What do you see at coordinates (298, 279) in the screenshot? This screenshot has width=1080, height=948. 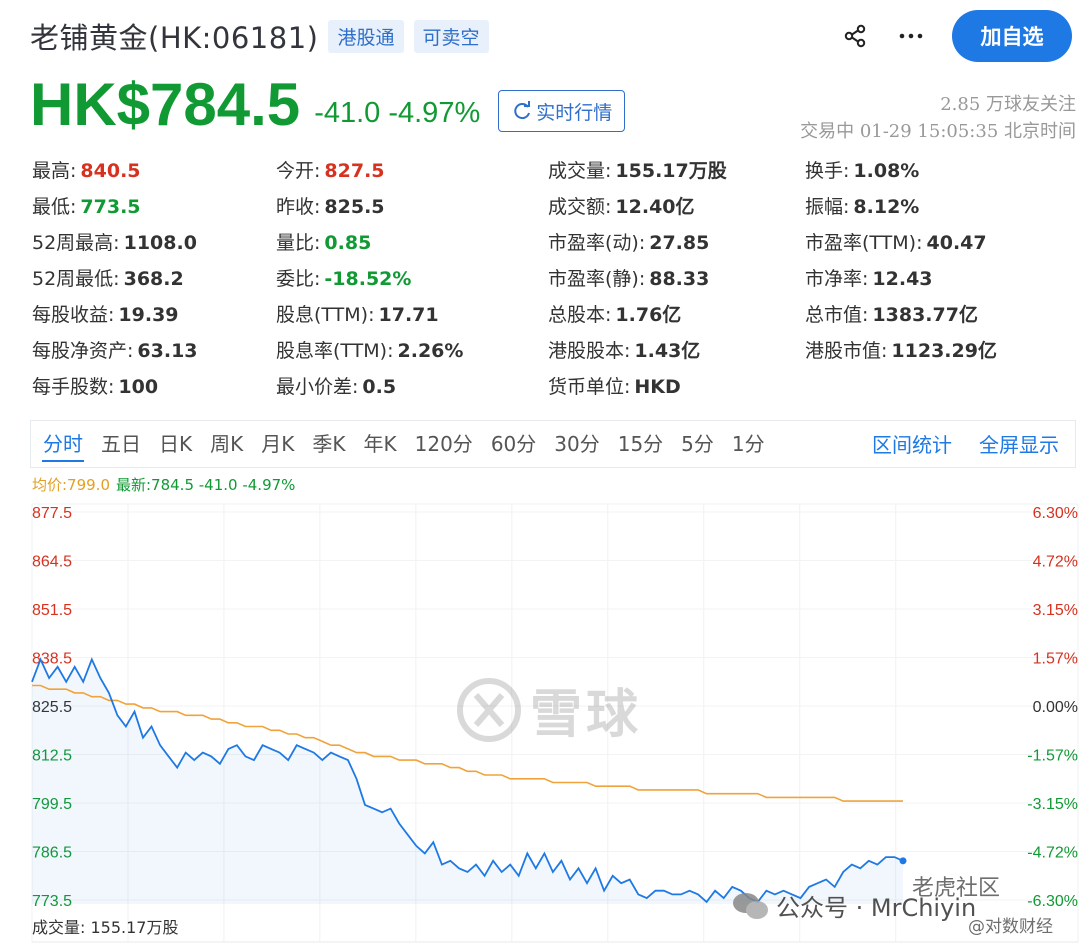 I see `stat-label: 委比:` at bounding box center [298, 279].